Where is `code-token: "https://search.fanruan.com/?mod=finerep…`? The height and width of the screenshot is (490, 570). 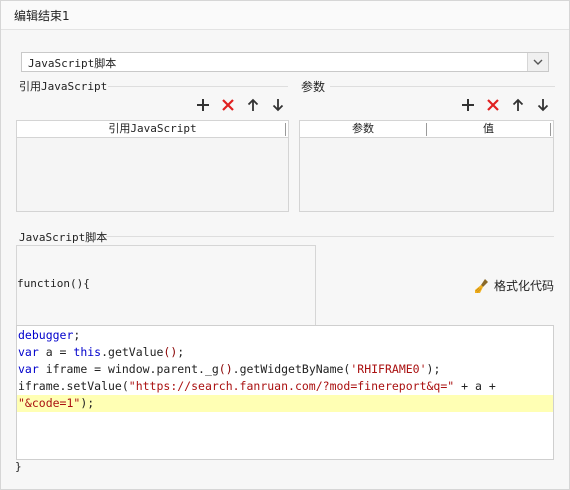 code-token: "https://search.fanruan.com/?mod=finerep… is located at coordinates (291, 386).